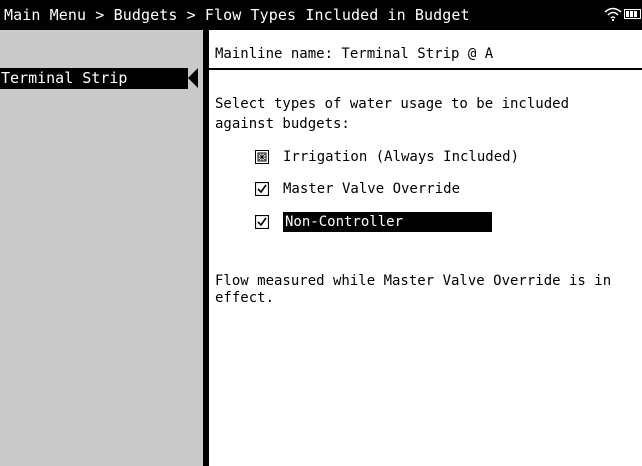 The width and height of the screenshot is (642, 466). Describe the element at coordinates (262, 157) in the screenshot. I see `locked-checkbox-icon` at that location.